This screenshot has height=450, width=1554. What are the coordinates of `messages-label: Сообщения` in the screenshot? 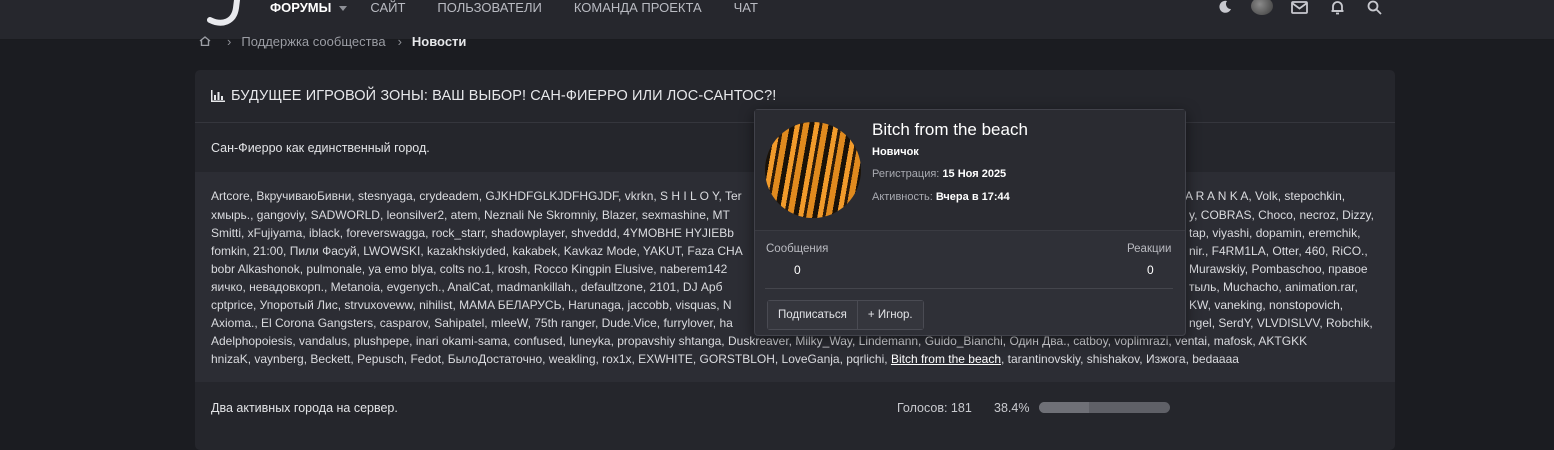 It's located at (797, 249).